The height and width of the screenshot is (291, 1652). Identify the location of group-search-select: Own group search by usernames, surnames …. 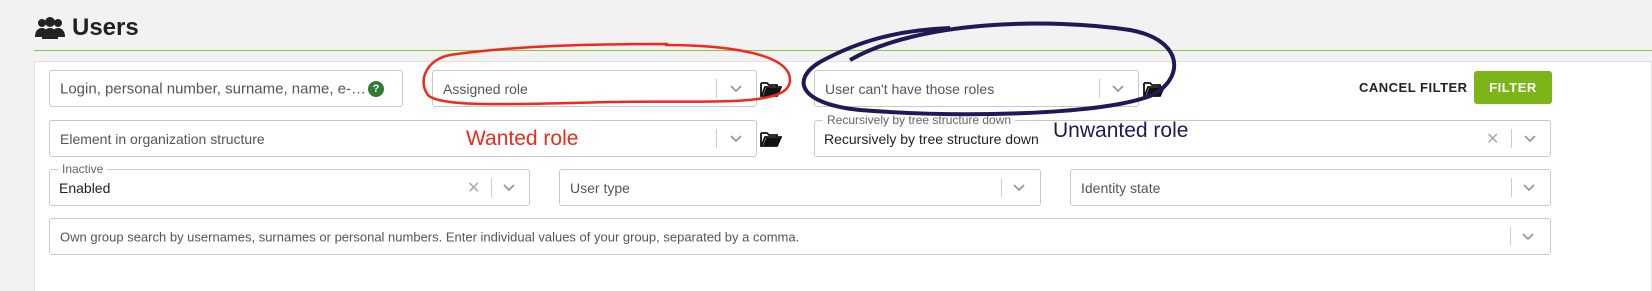
(800, 236).